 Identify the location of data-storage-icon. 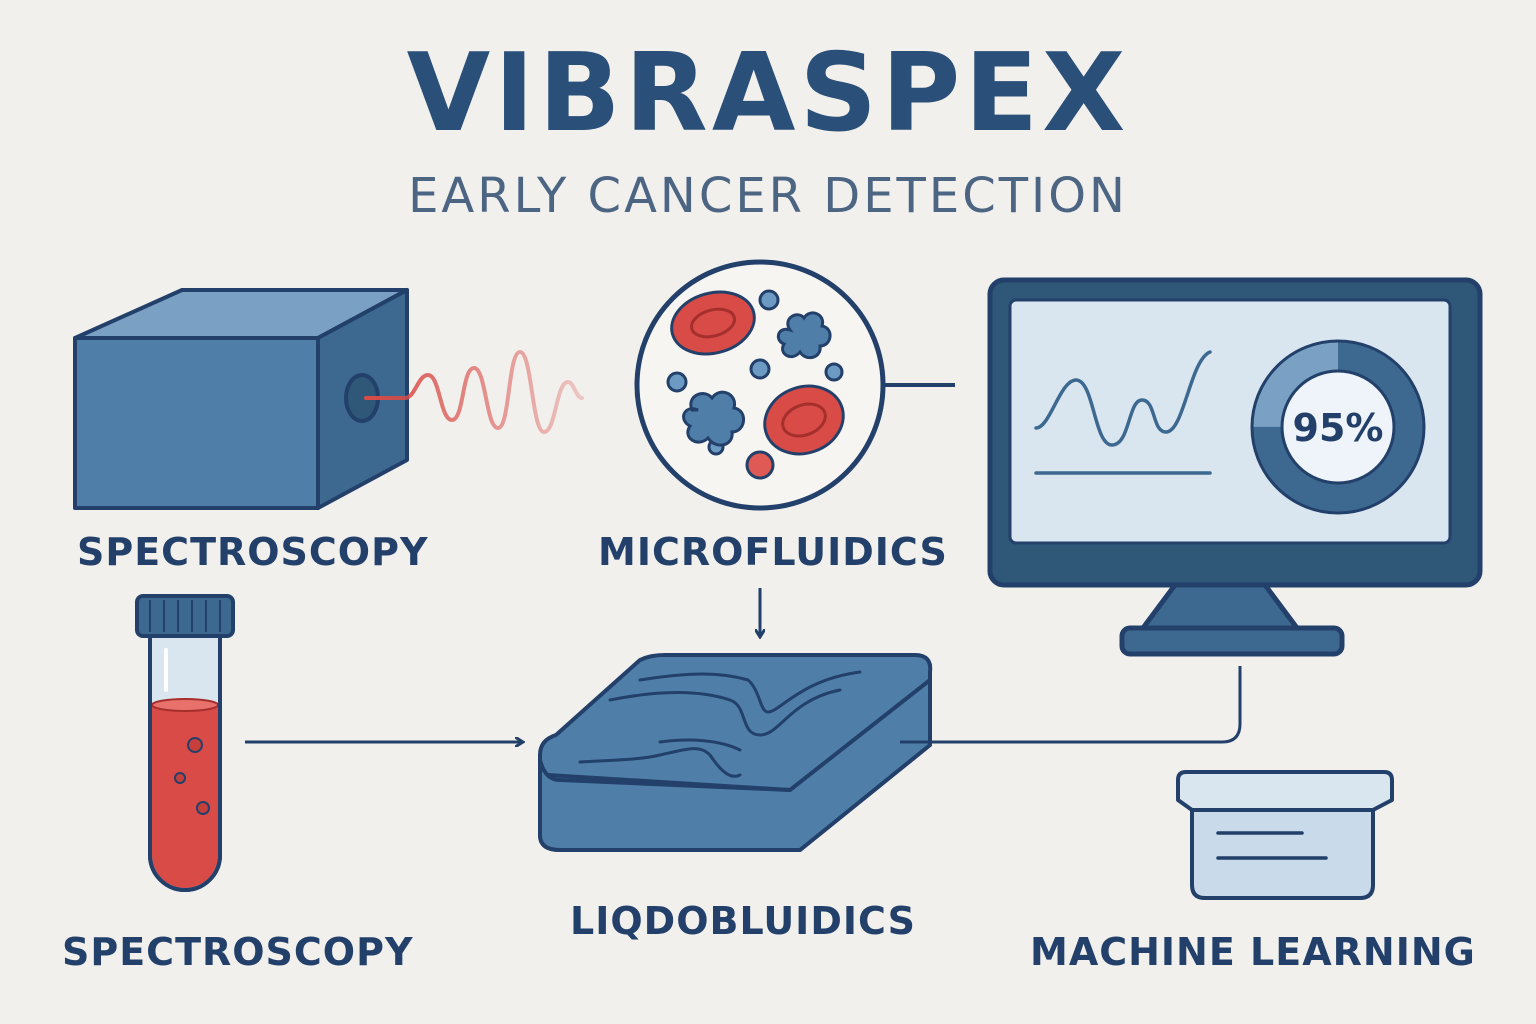
(1285, 835).